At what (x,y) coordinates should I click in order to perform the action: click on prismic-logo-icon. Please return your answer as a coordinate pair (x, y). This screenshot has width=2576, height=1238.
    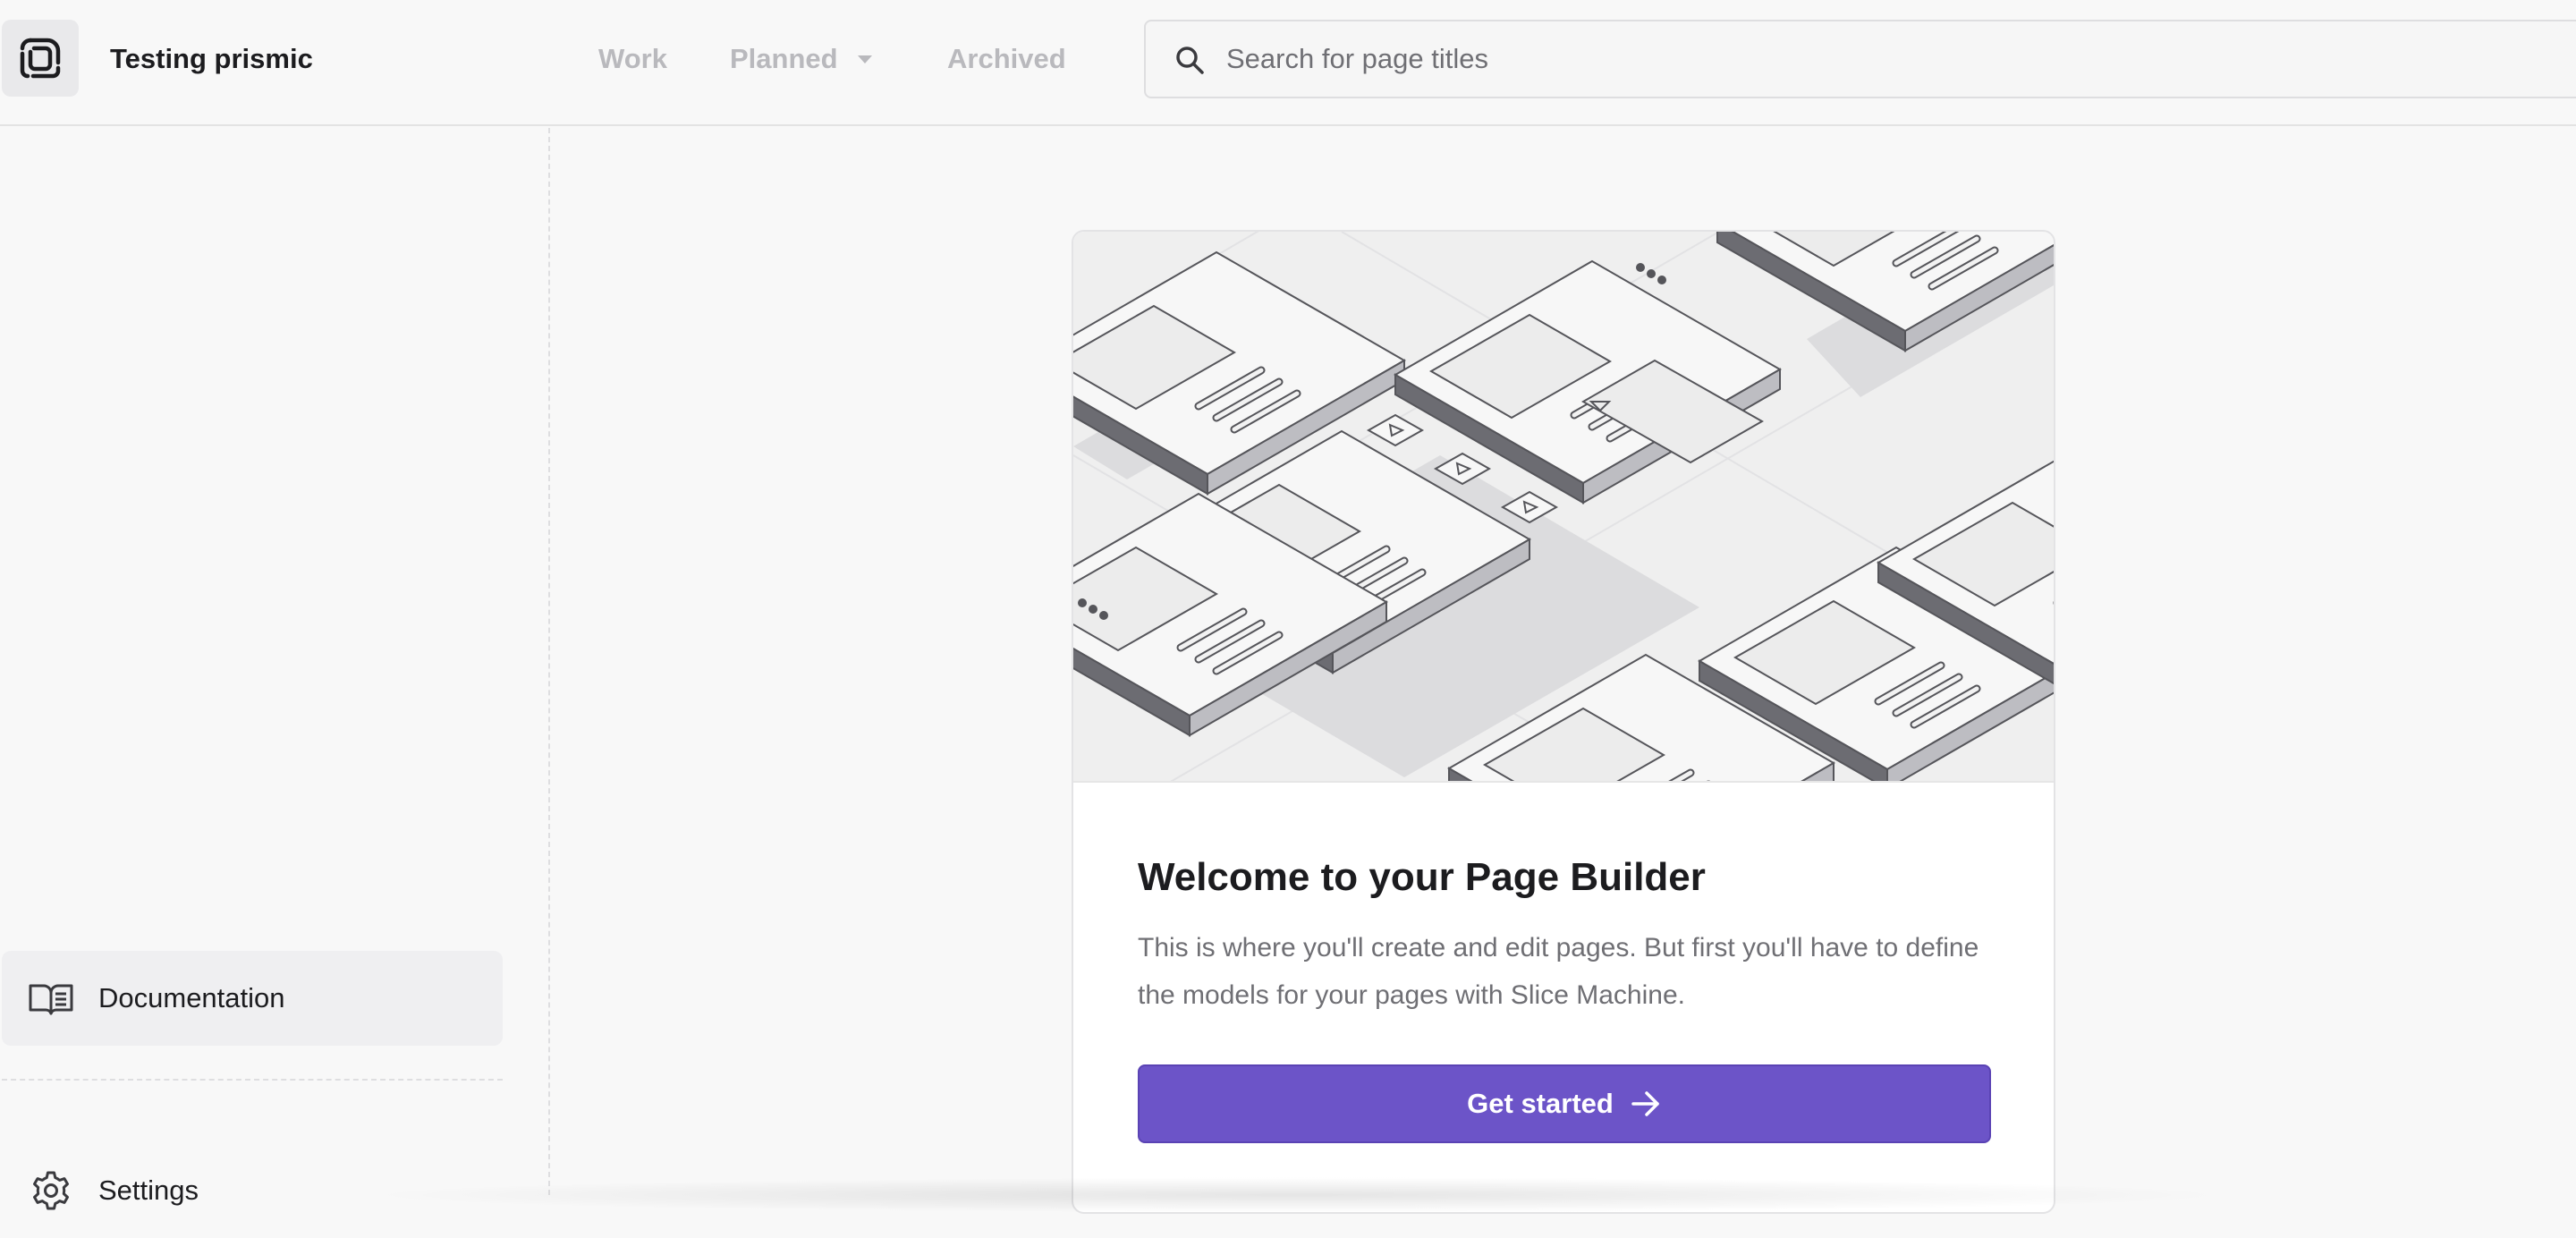
    Looking at the image, I should click on (40, 58).